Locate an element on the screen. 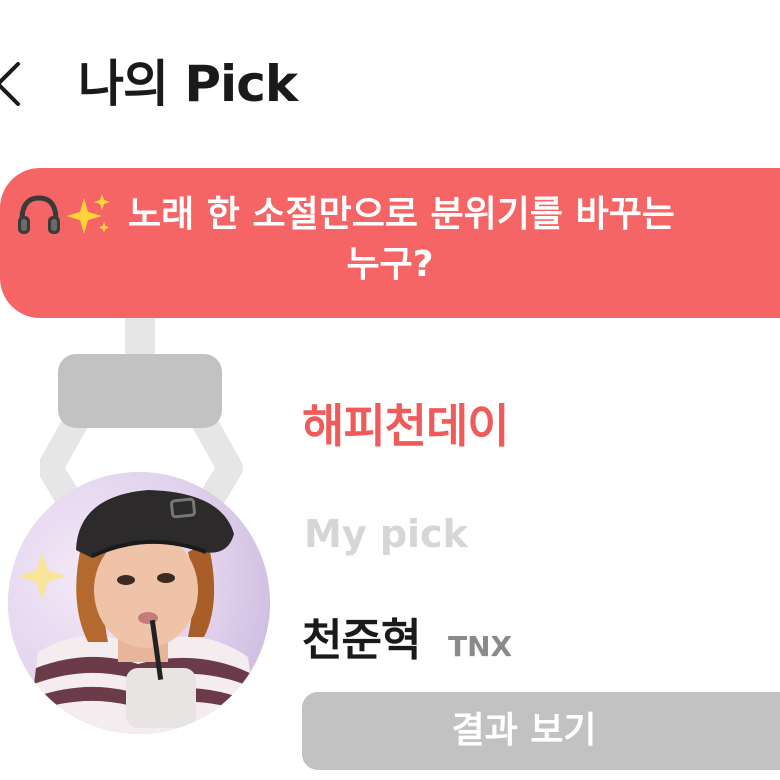 The image size is (780, 780). pick-title: 해피천데이 is located at coordinates (406, 426).